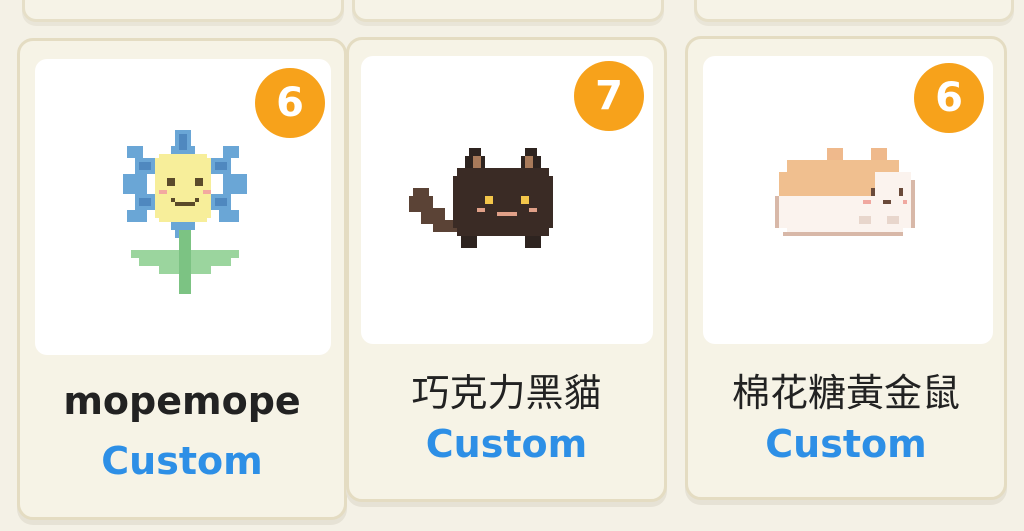  What do you see at coordinates (481, 198) in the screenshot?
I see `pixel-black-cat-icon` at bounding box center [481, 198].